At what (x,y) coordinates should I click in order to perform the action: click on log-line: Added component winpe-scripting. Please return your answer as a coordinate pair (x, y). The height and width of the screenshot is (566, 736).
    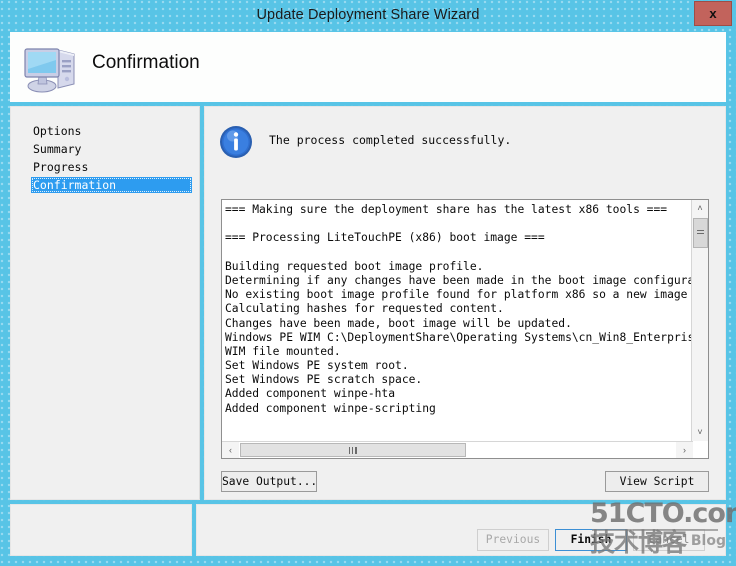
    Looking at the image, I should click on (330, 408).